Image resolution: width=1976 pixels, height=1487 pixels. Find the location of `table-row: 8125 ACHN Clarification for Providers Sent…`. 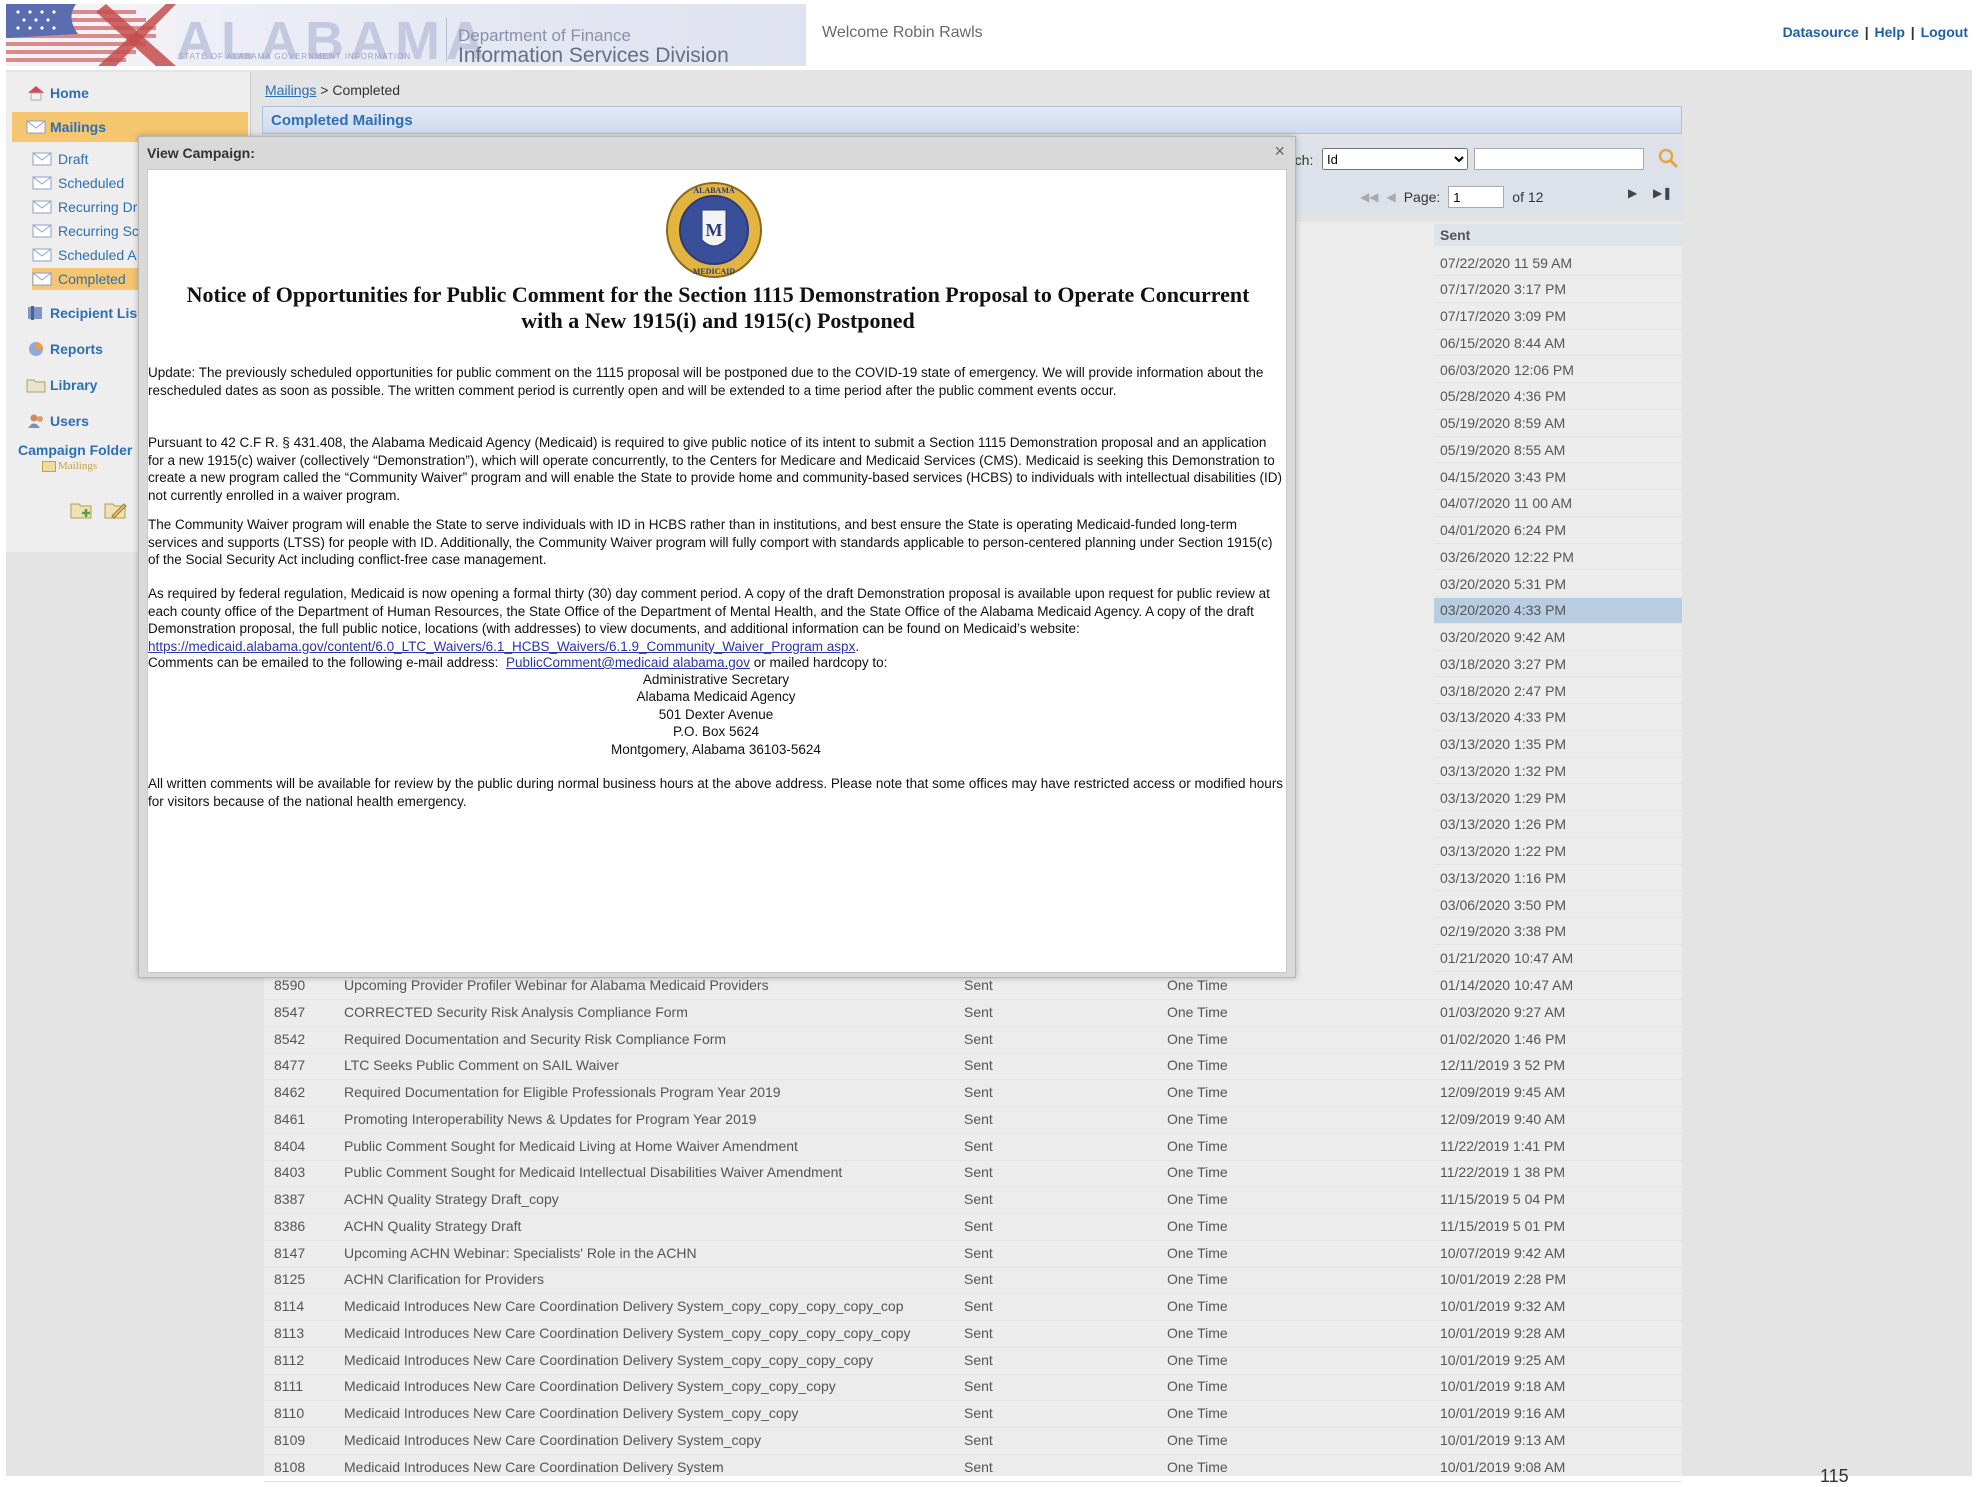

table-row: 8125 ACHN Clarification for Providers Sent… is located at coordinates (973, 1280).